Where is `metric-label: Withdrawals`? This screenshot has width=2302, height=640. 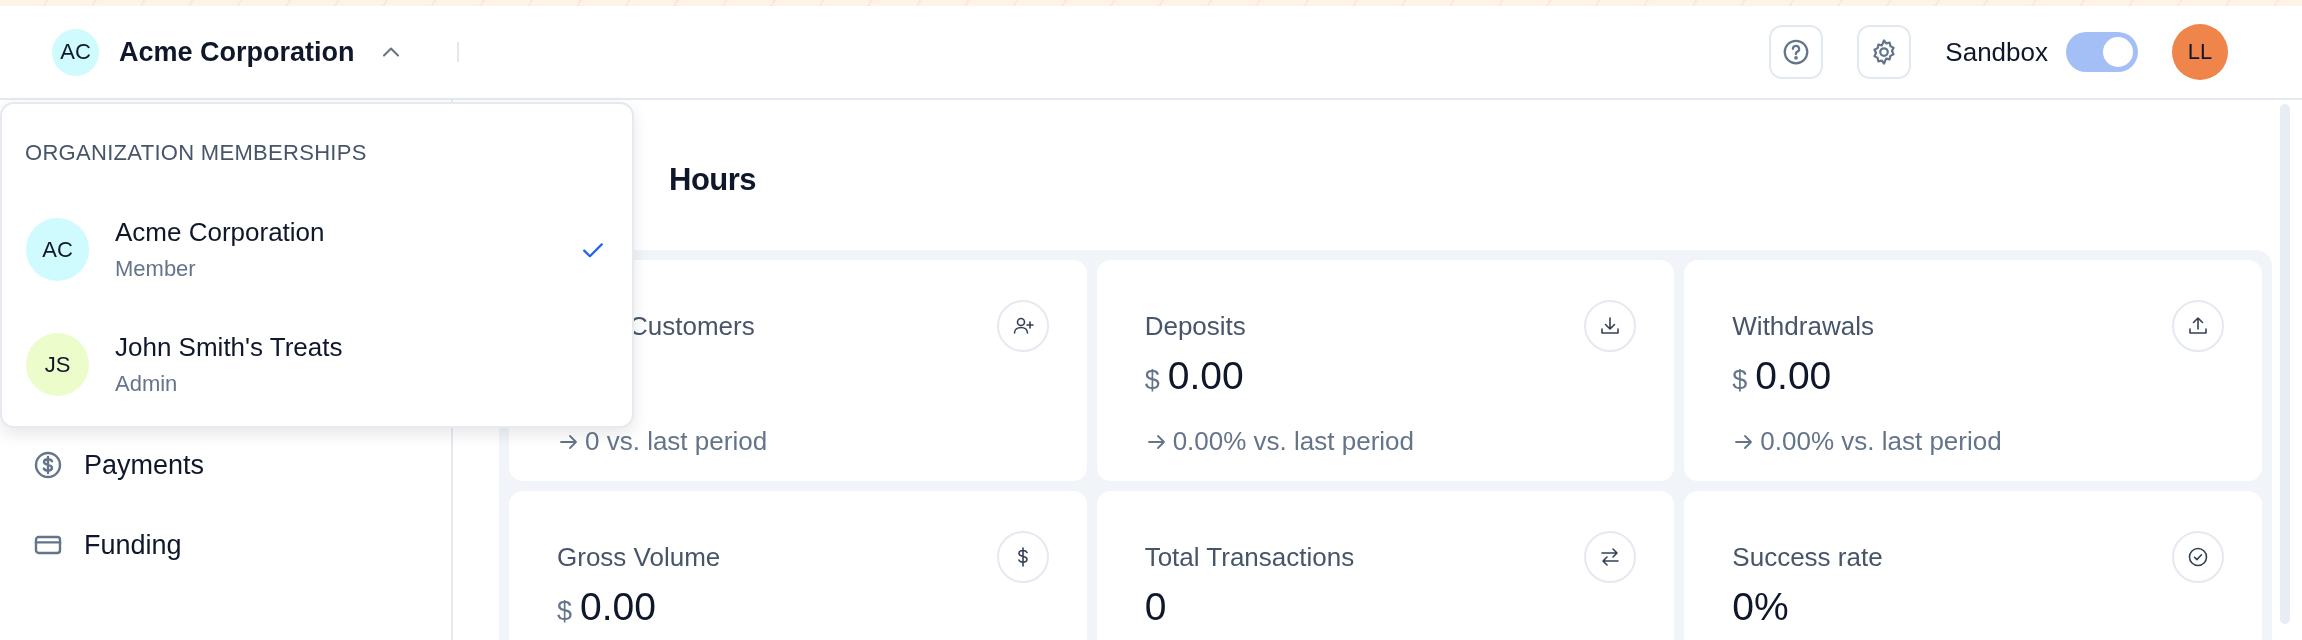
metric-label: Withdrawals is located at coordinates (1803, 326).